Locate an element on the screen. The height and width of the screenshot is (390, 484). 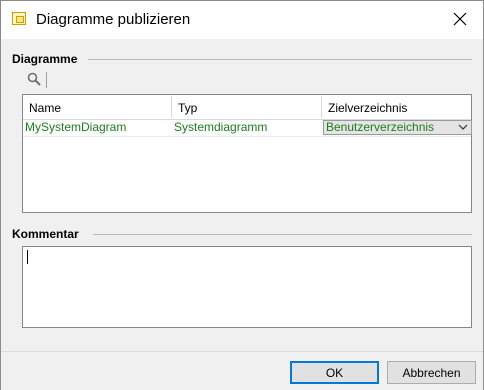
comment-section-divider is located at coordinates (282, 234).